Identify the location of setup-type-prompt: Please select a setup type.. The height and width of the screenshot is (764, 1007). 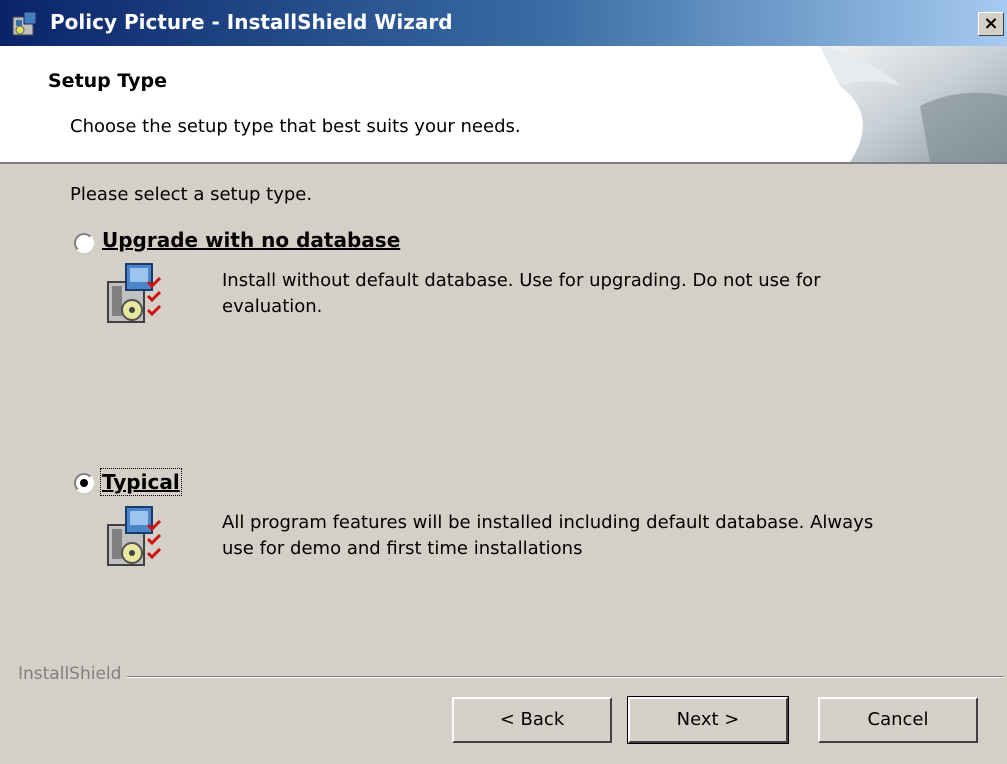
(191, 194).